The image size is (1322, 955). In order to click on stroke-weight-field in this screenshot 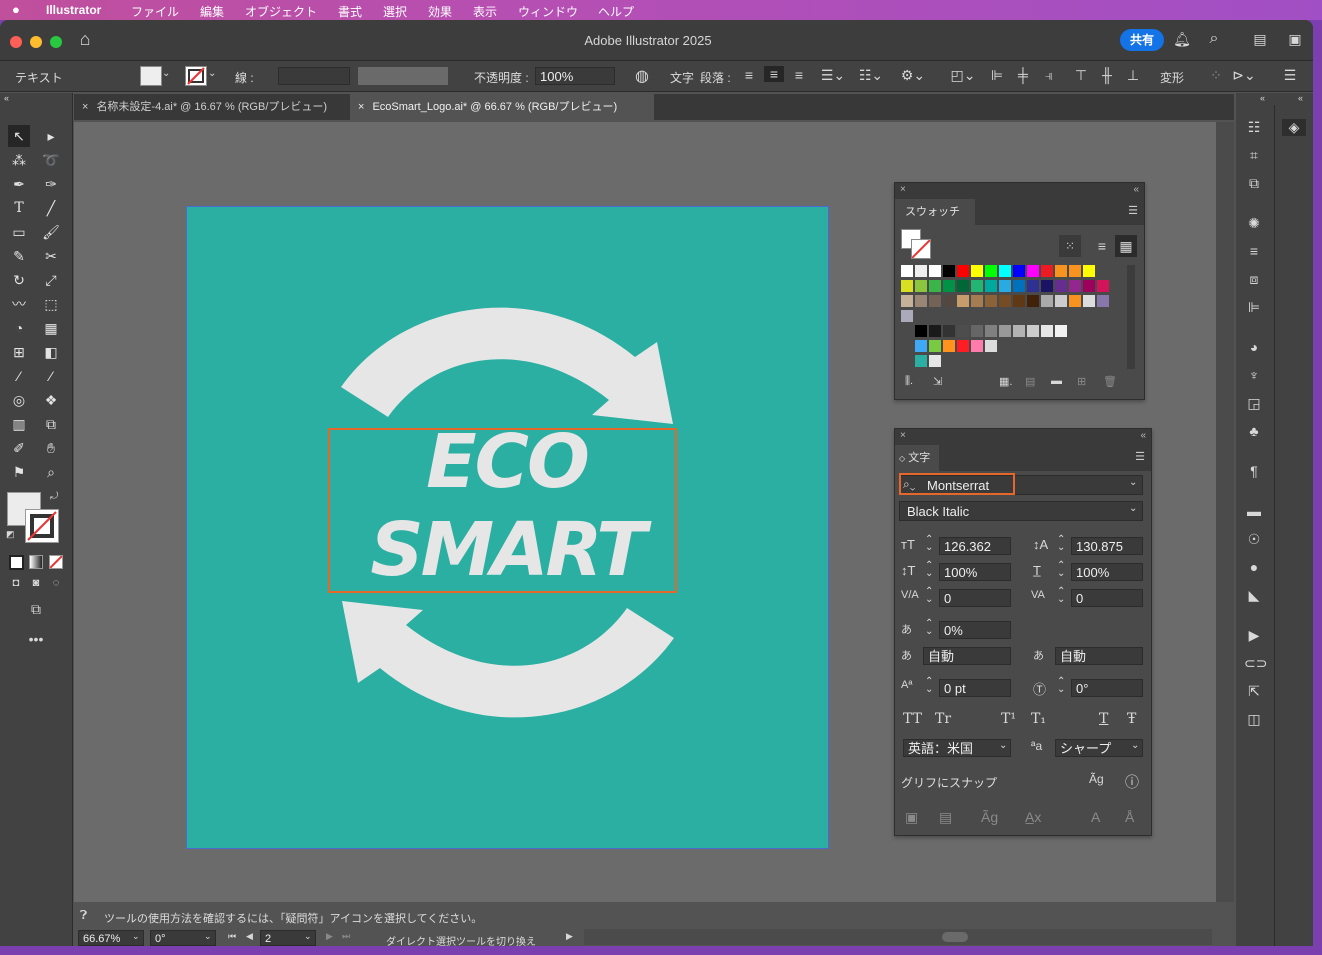, I will do `click(314, 76)`.